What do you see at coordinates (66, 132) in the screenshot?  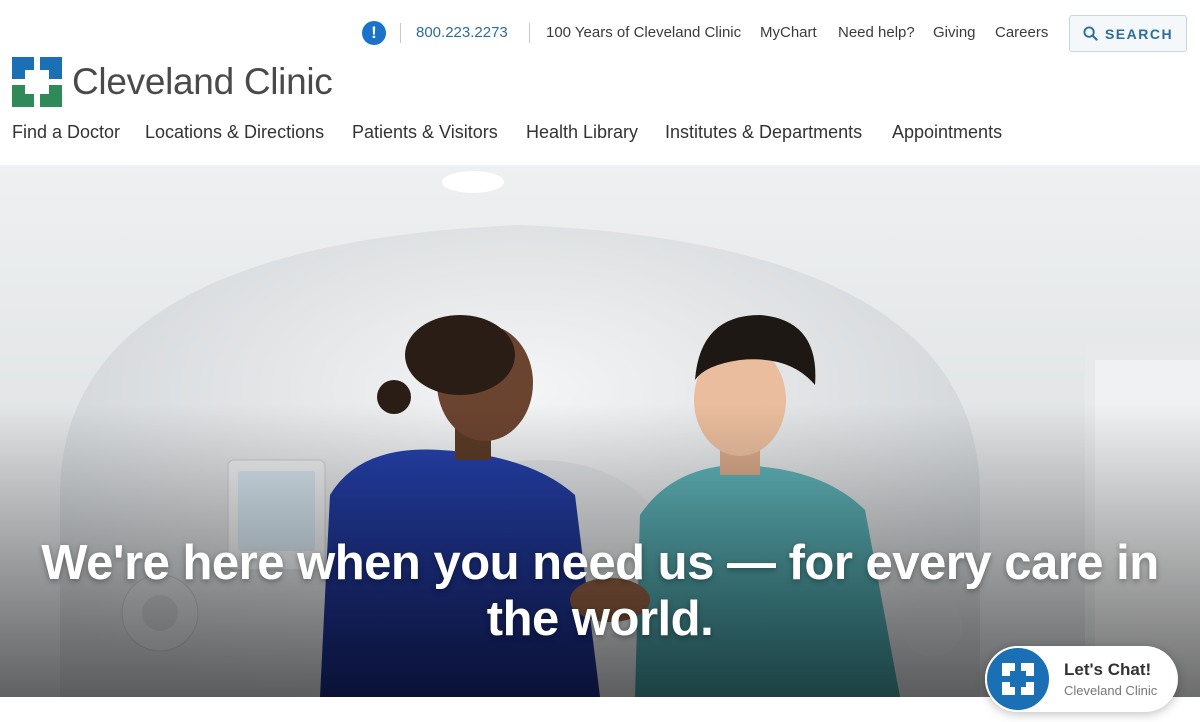 I see `nav-find-a-doctor: Find a Doctor` at bounding box center [66, 132].